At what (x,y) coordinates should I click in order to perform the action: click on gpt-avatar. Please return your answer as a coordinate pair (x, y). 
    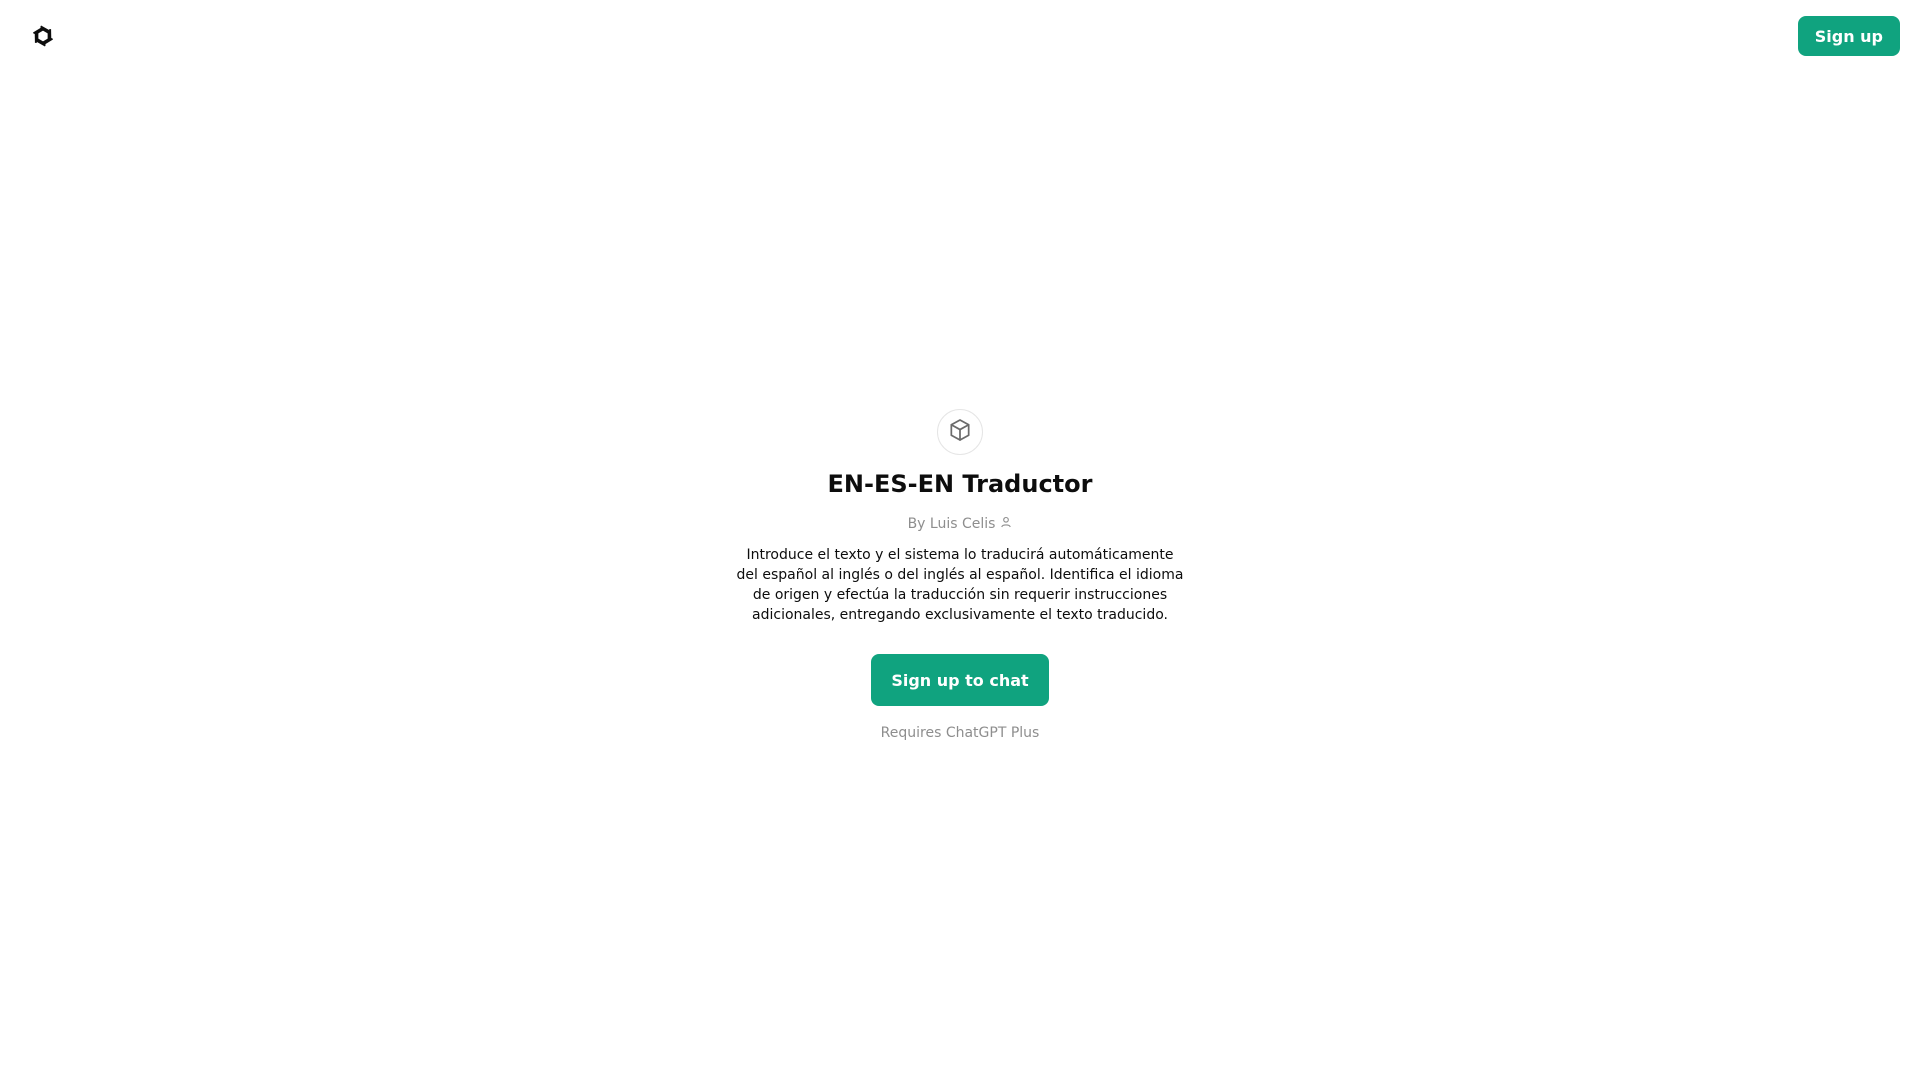
    Looking at the image, I should click on (960, 432).